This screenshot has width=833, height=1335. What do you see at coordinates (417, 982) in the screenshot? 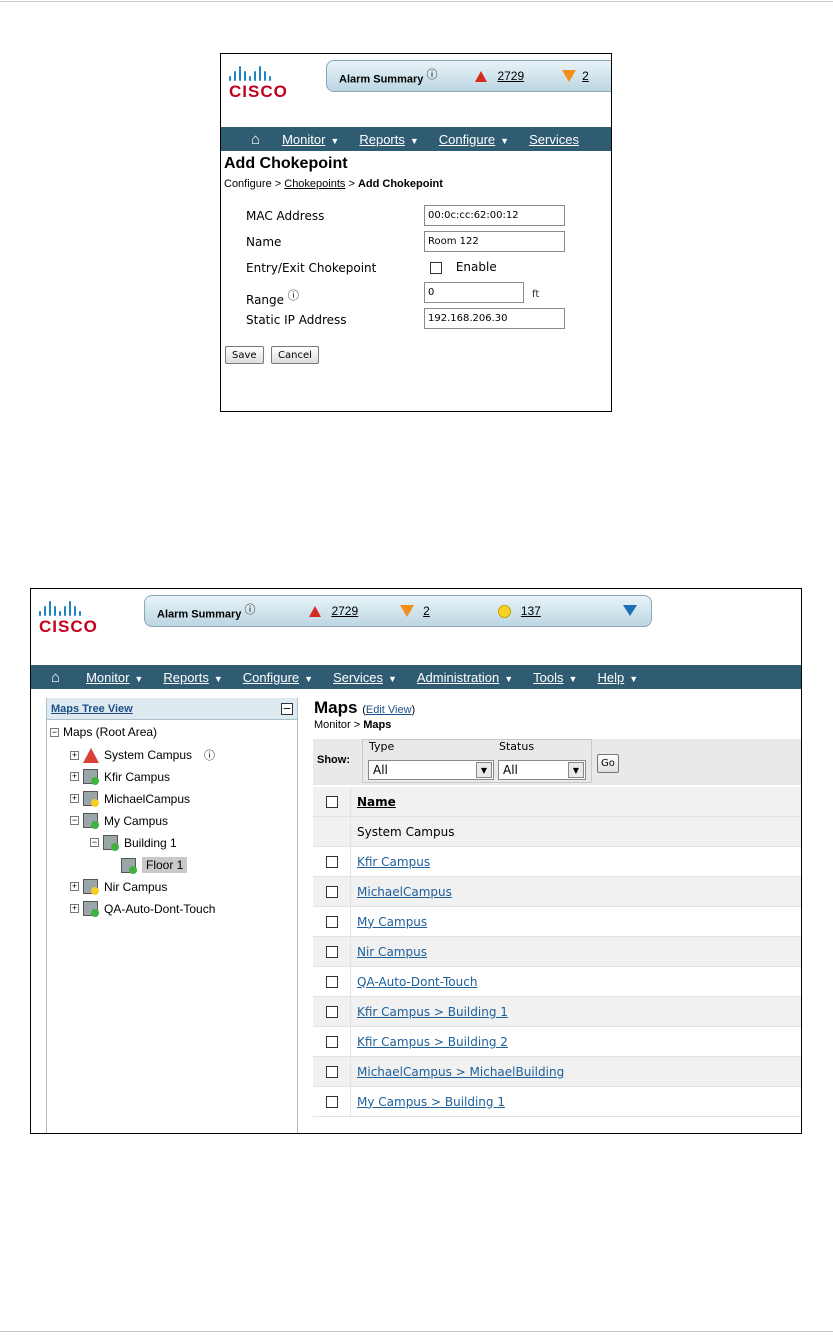
I see `row-name-link: QA-Auto-Dont-Touch` at bounding box center [417, 982].